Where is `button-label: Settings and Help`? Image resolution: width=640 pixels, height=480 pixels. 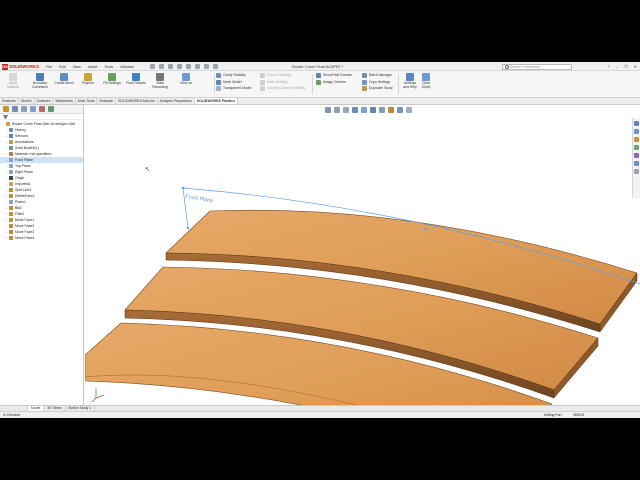 button-label: Settings and Help is located at coordinates (410, 85).